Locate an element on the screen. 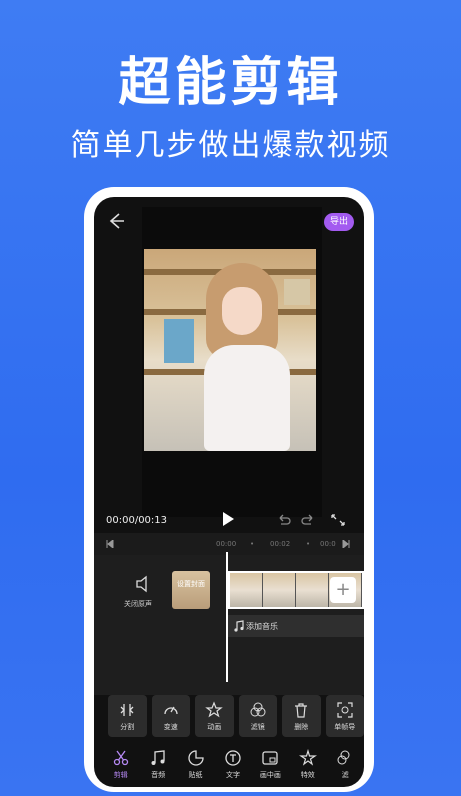 The height and width of the screenshot is (796, 461). split-icon is located at coordinates (127, 709).